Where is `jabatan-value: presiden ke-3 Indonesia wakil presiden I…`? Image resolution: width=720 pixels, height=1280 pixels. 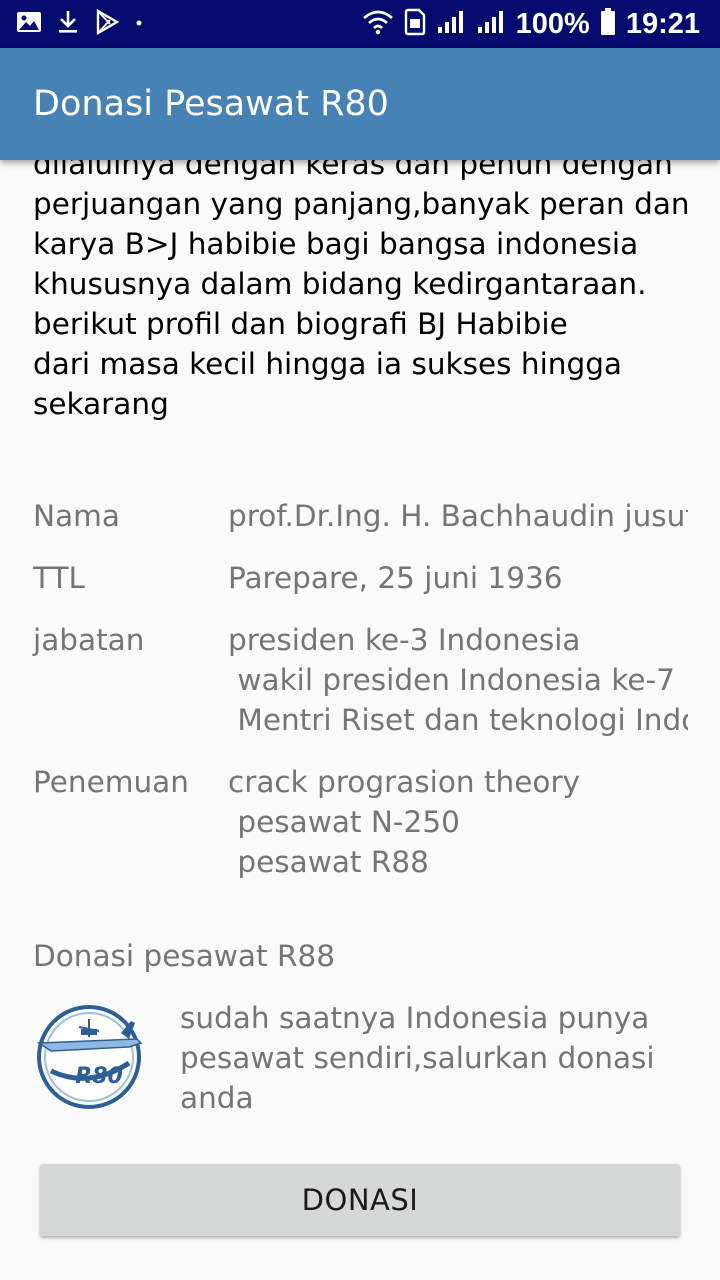
jabatan-value: presiden ke-3 Indonesia wakil presiden I… is located at coordinates (458, 680).